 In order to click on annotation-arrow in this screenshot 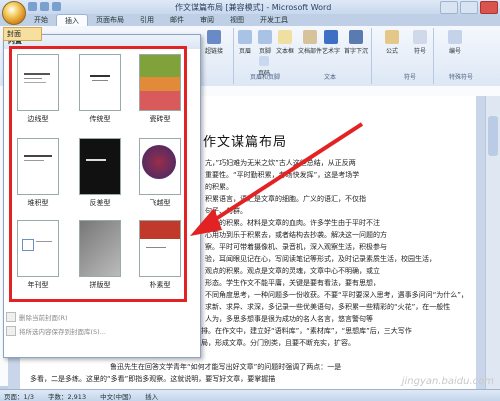, I will do `click(277, 179)`.